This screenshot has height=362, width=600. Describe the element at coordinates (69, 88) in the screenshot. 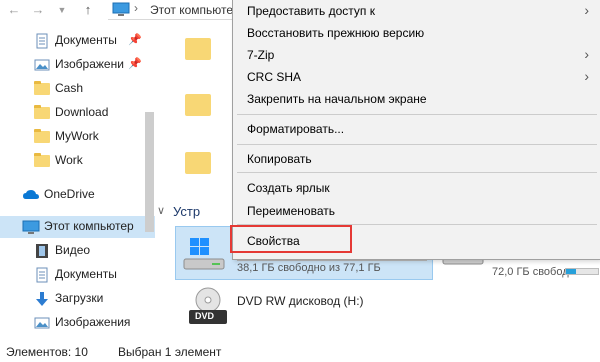

I see `sidebar-item-label: Cash` at that location.